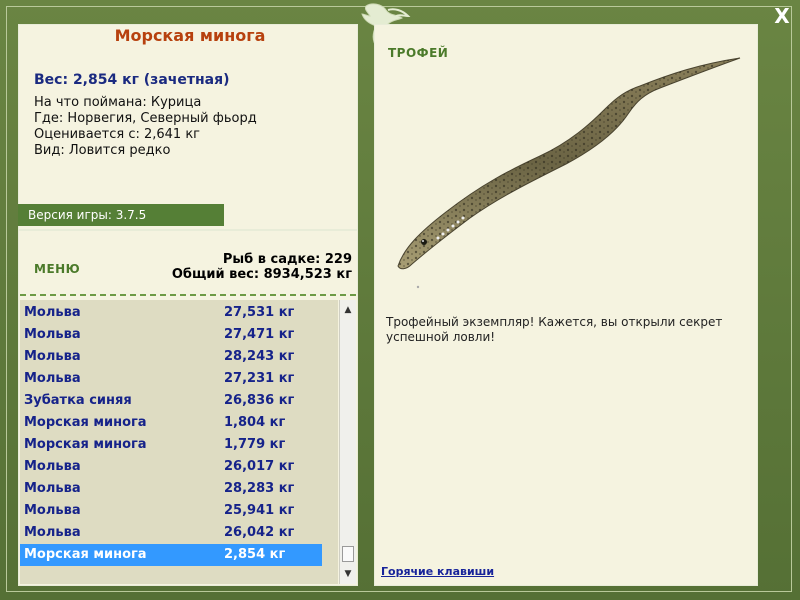  What do you see at coordinates (348, 310) in the screenshot?
I see `scroll-up-icon: ▲` at bounding box center [348, 310].